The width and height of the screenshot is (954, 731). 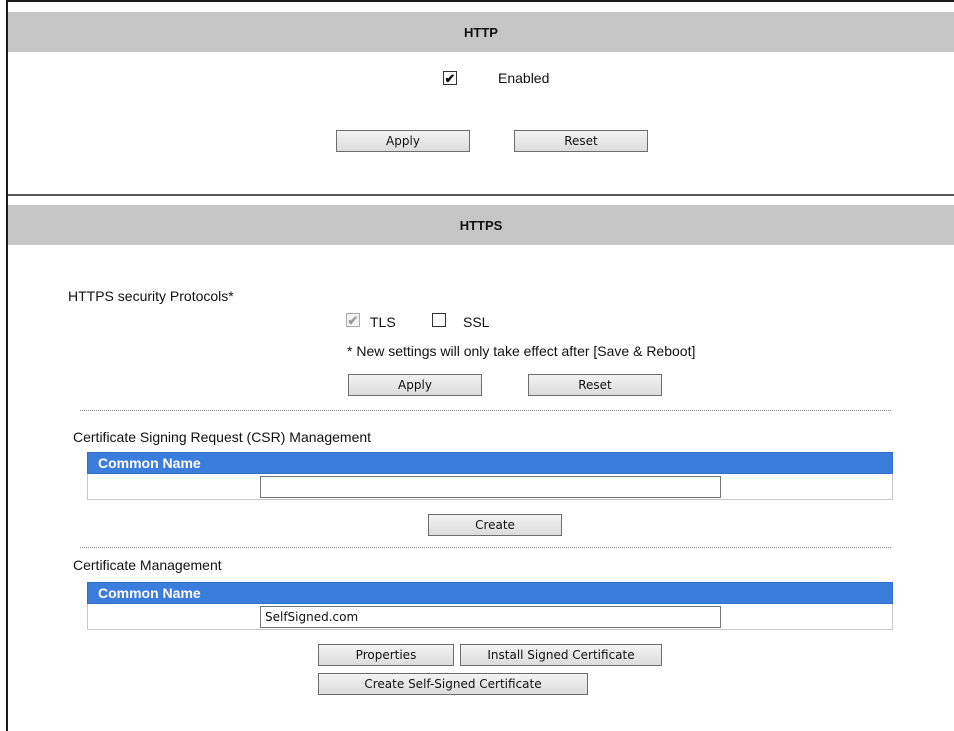 I want to click on https-section-title: HTTPS, so click(x=481, y=225).